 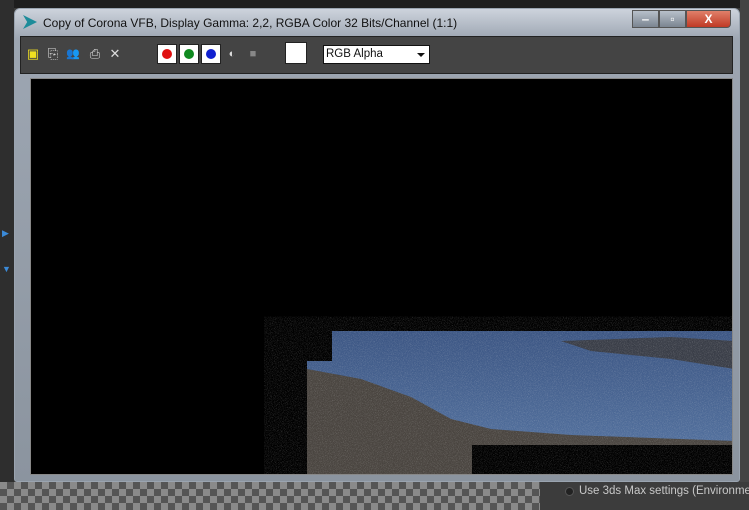 What do you see at coordinates (6, 269) in the screenshot?
I see `triangle-down-icon: ▼` at bounding box center [6, 269].